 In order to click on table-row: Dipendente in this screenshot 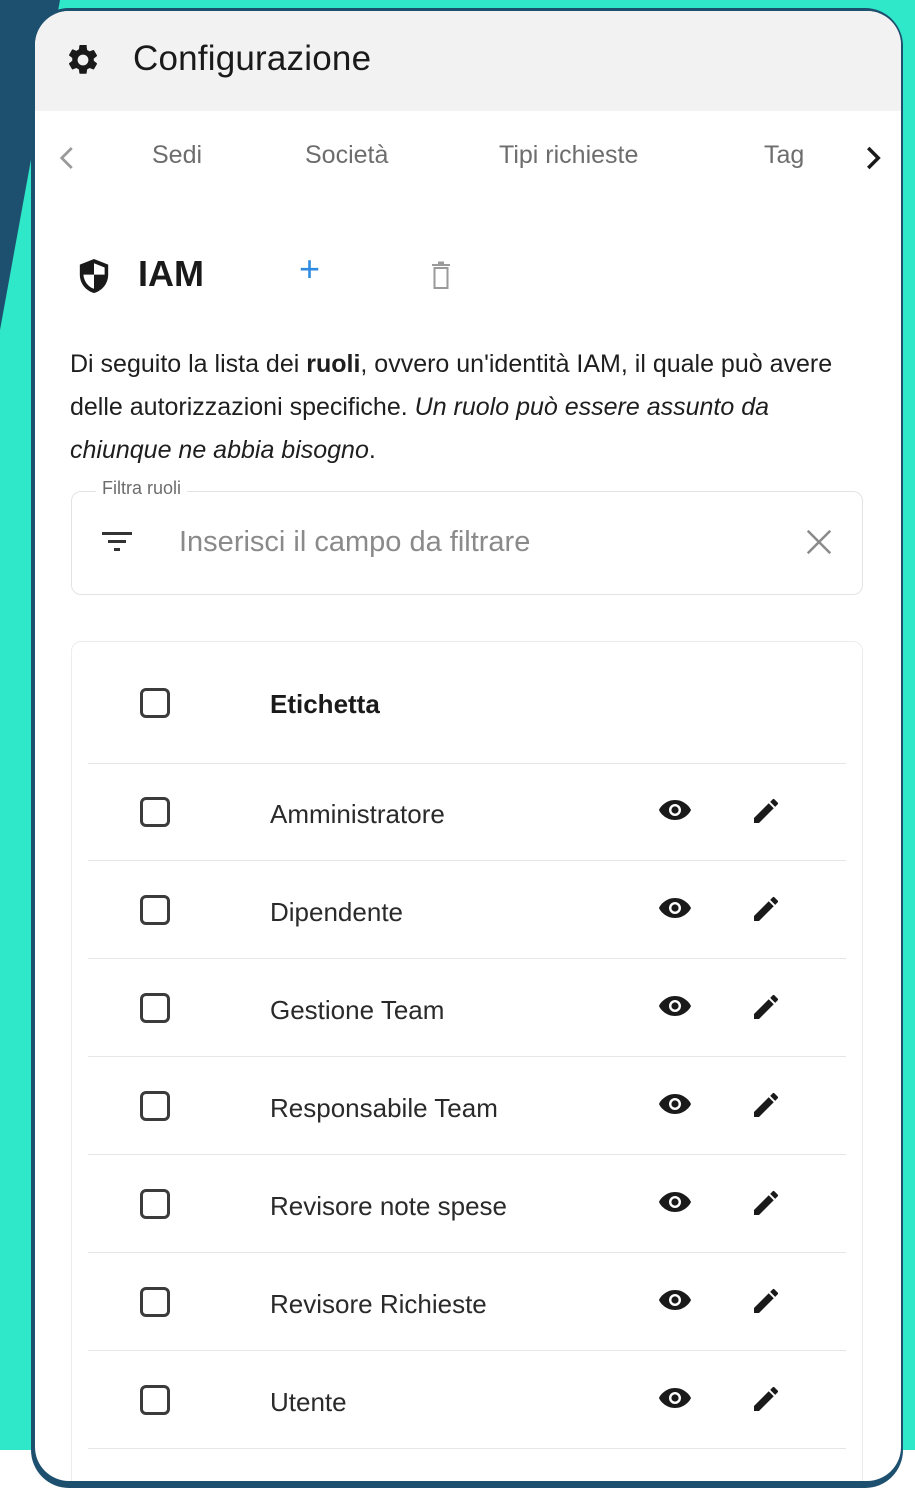, I will do `click(467, 910)`.